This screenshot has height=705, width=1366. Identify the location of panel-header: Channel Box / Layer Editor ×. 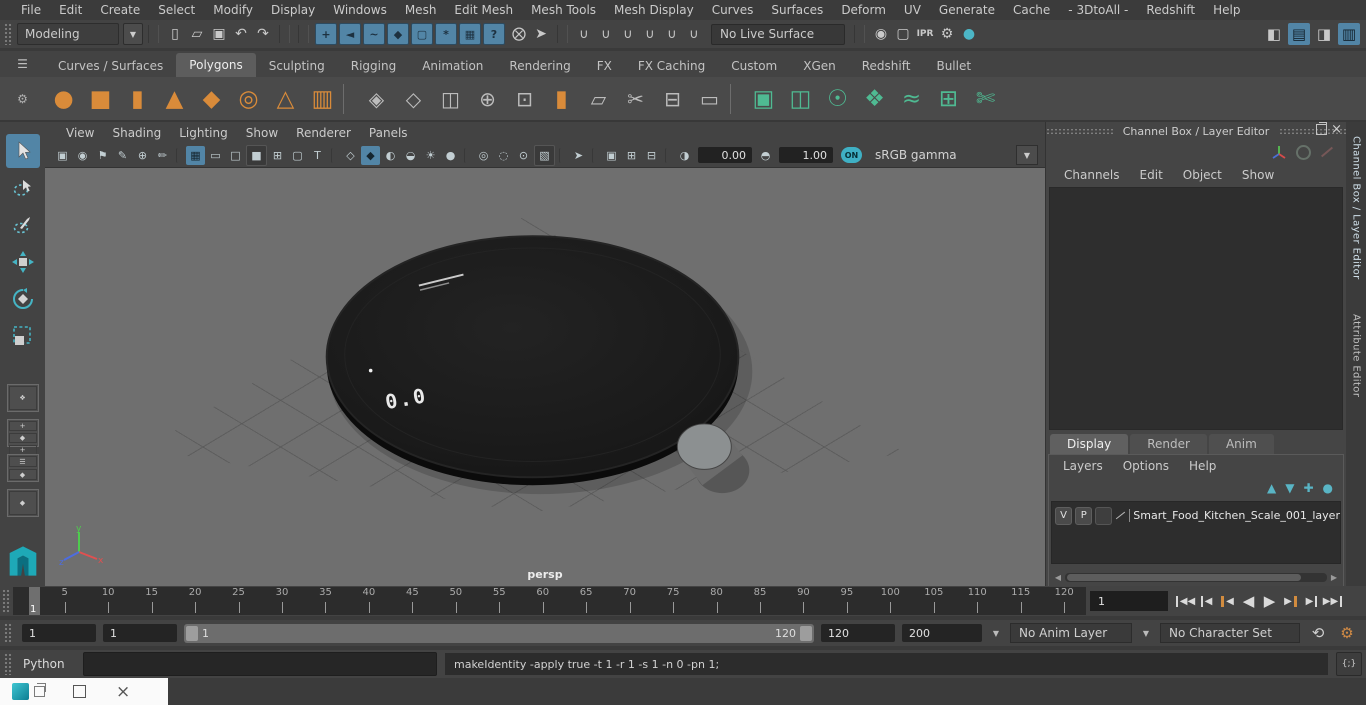
(1196, 131).